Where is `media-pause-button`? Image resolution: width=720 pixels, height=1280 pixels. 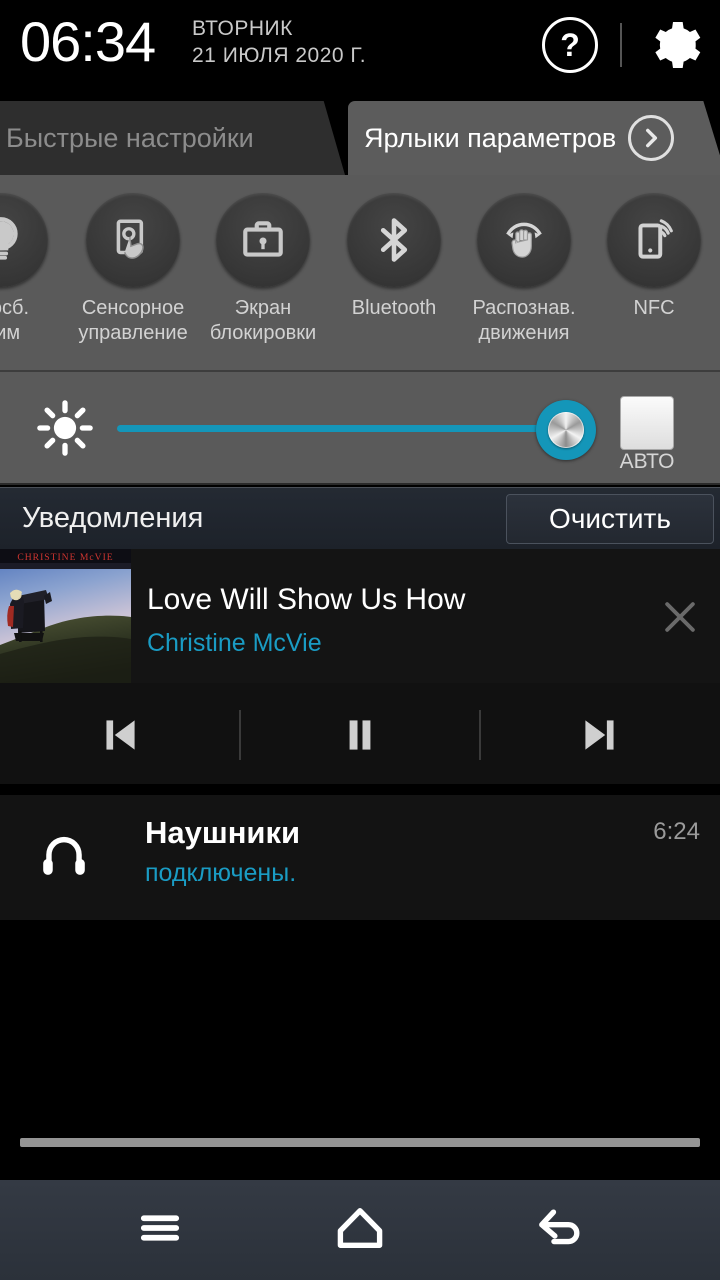 media-pause-button is located at coordinates (360, 735).